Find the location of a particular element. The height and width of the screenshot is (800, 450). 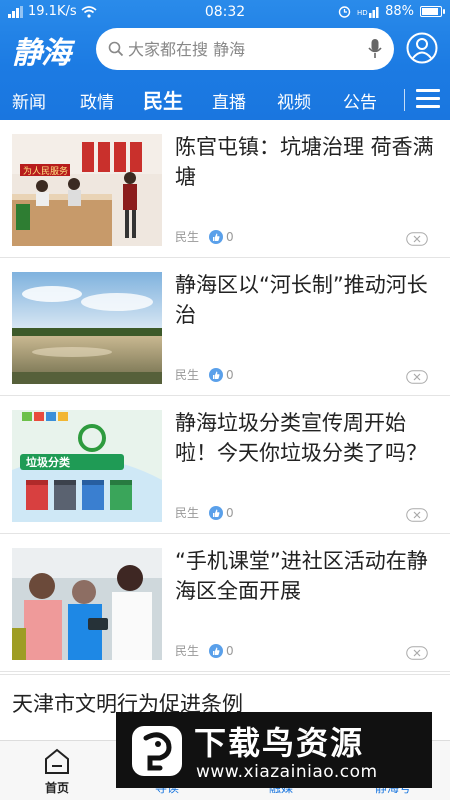

tab-announcement: 公告 is located at coordinates (360, 100).